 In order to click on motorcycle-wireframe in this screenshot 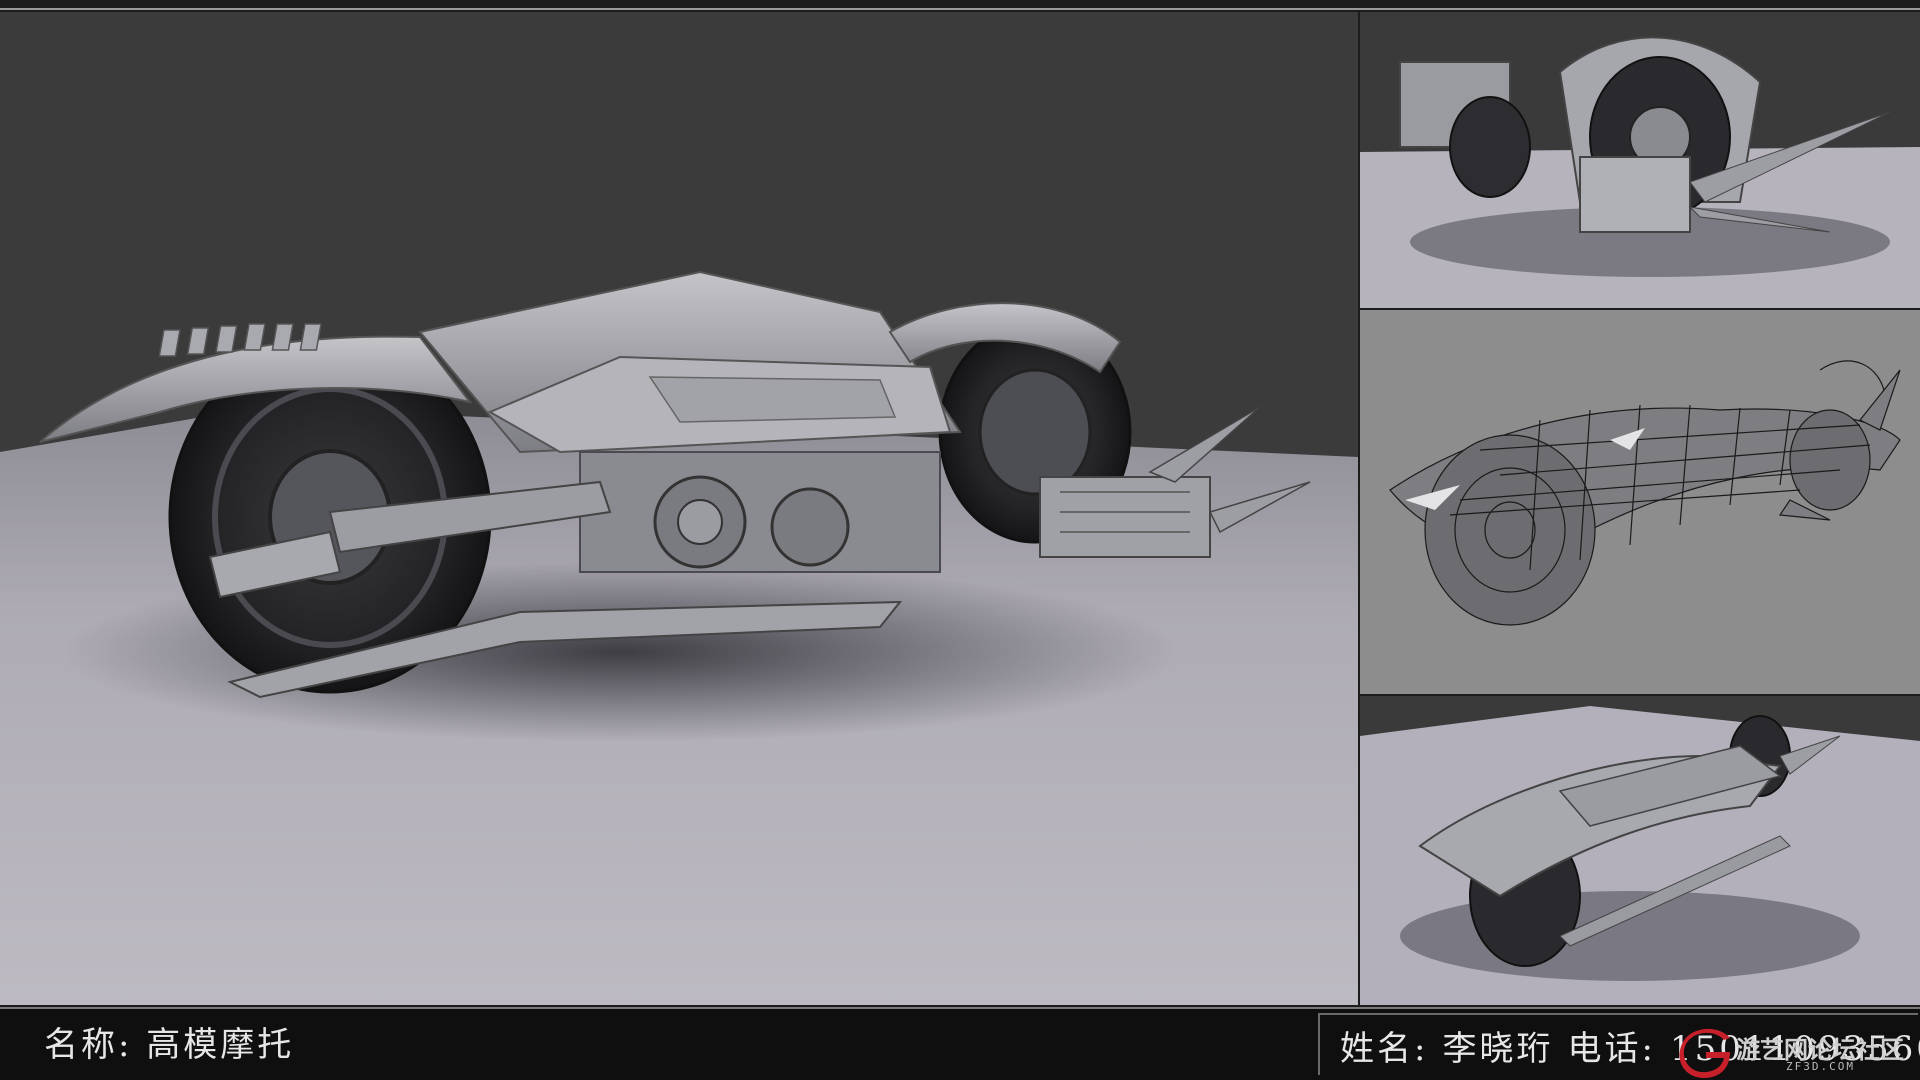, I will do `click(1645, 493)`.